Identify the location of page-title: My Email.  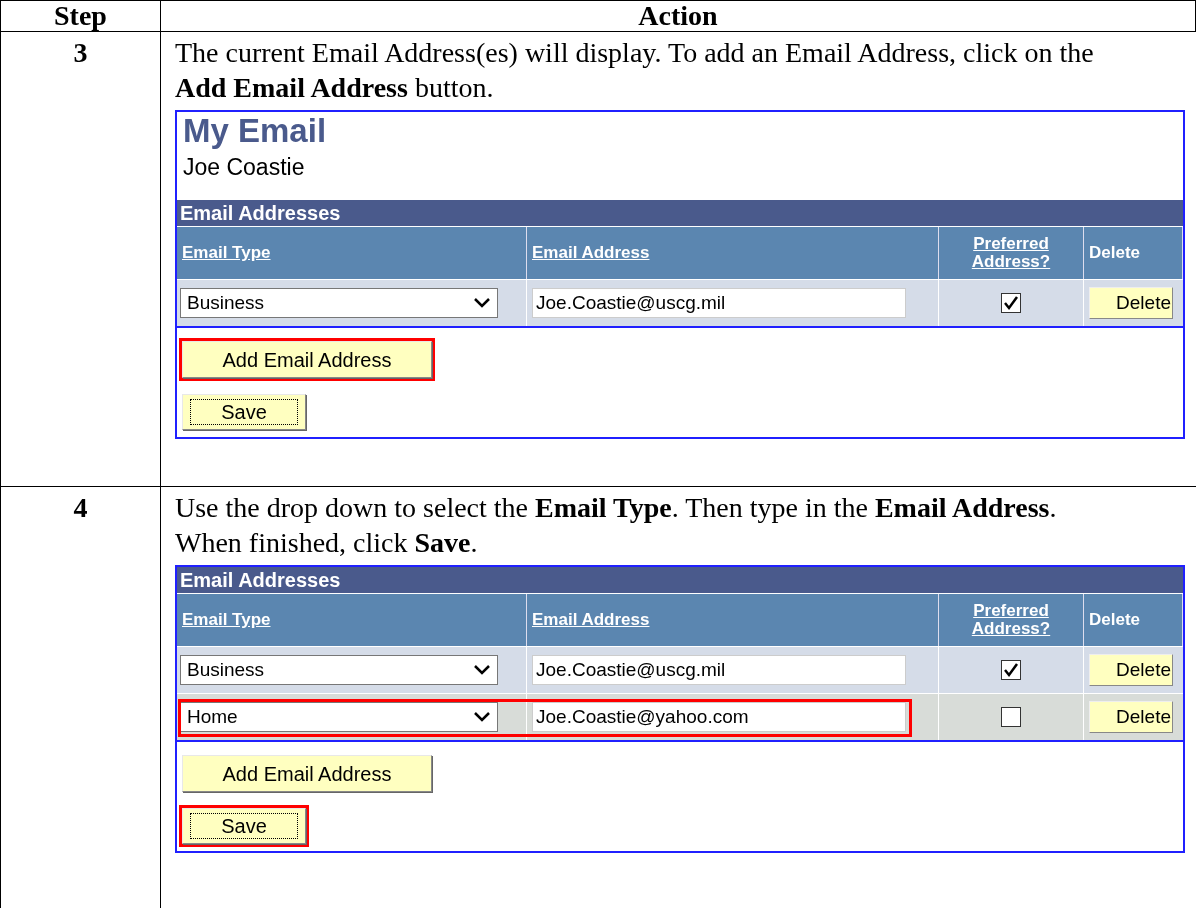
(255, 131).